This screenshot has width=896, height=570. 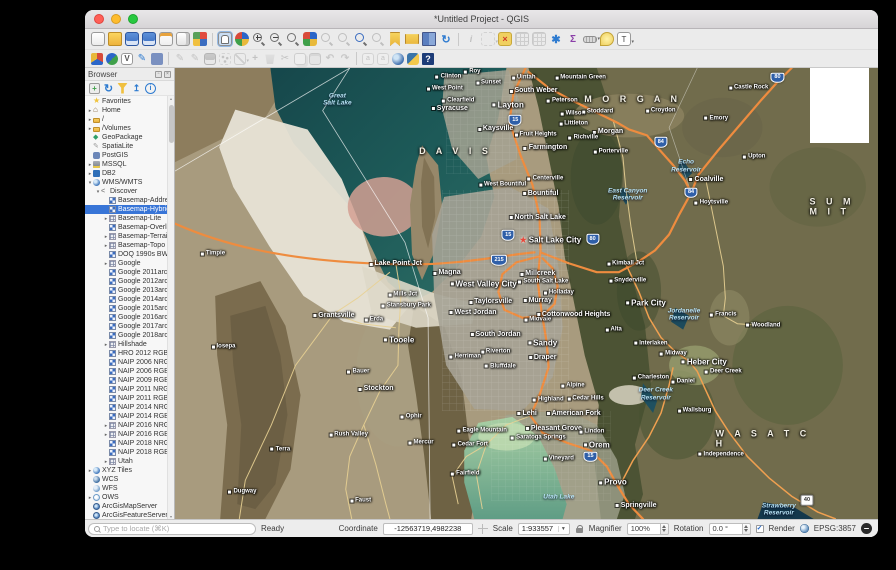 What do you see at coordinates (126, 479) in the screenshot?
I see `browser-tree-item: WCS` at bounding box center [126, 479].